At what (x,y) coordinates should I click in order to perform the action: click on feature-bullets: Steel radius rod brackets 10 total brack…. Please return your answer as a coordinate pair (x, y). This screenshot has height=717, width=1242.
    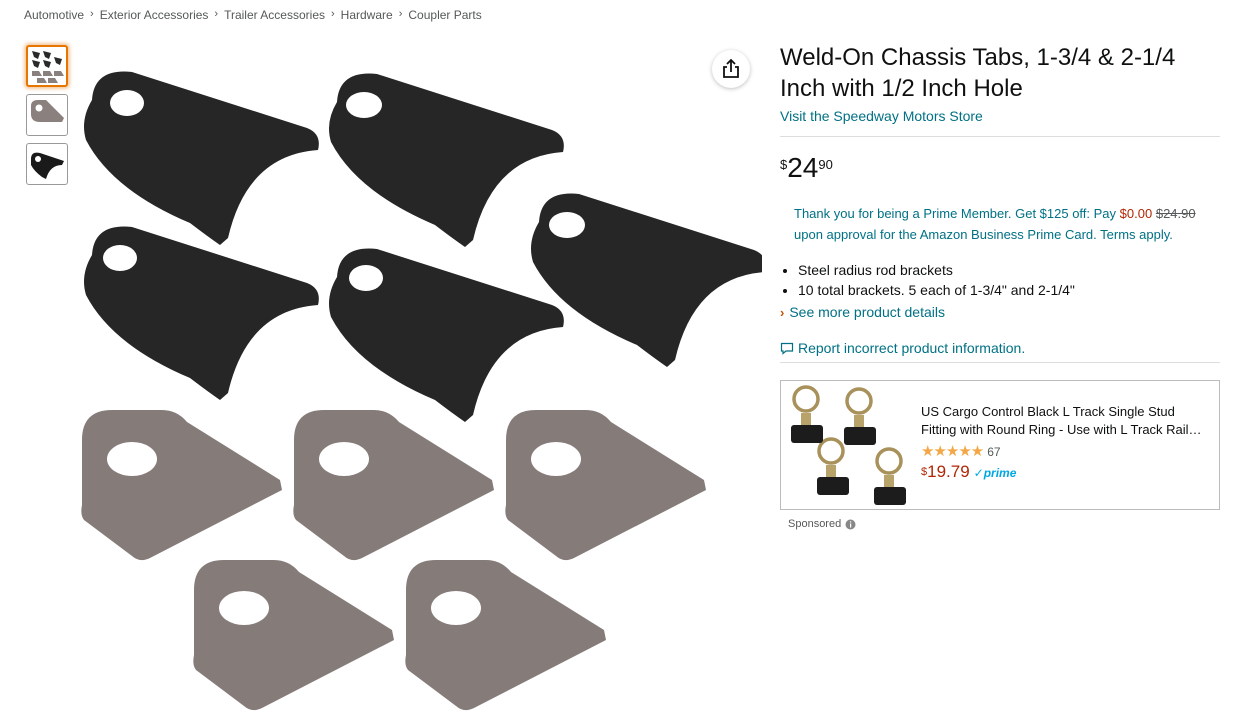
    Looking at the image, I should click on (1000, 280).